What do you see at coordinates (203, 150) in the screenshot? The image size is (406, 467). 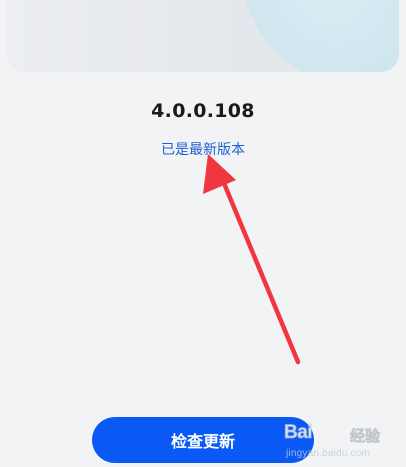 I see `update-status-text: 已是最新版本` at bounding box center [203, 150].